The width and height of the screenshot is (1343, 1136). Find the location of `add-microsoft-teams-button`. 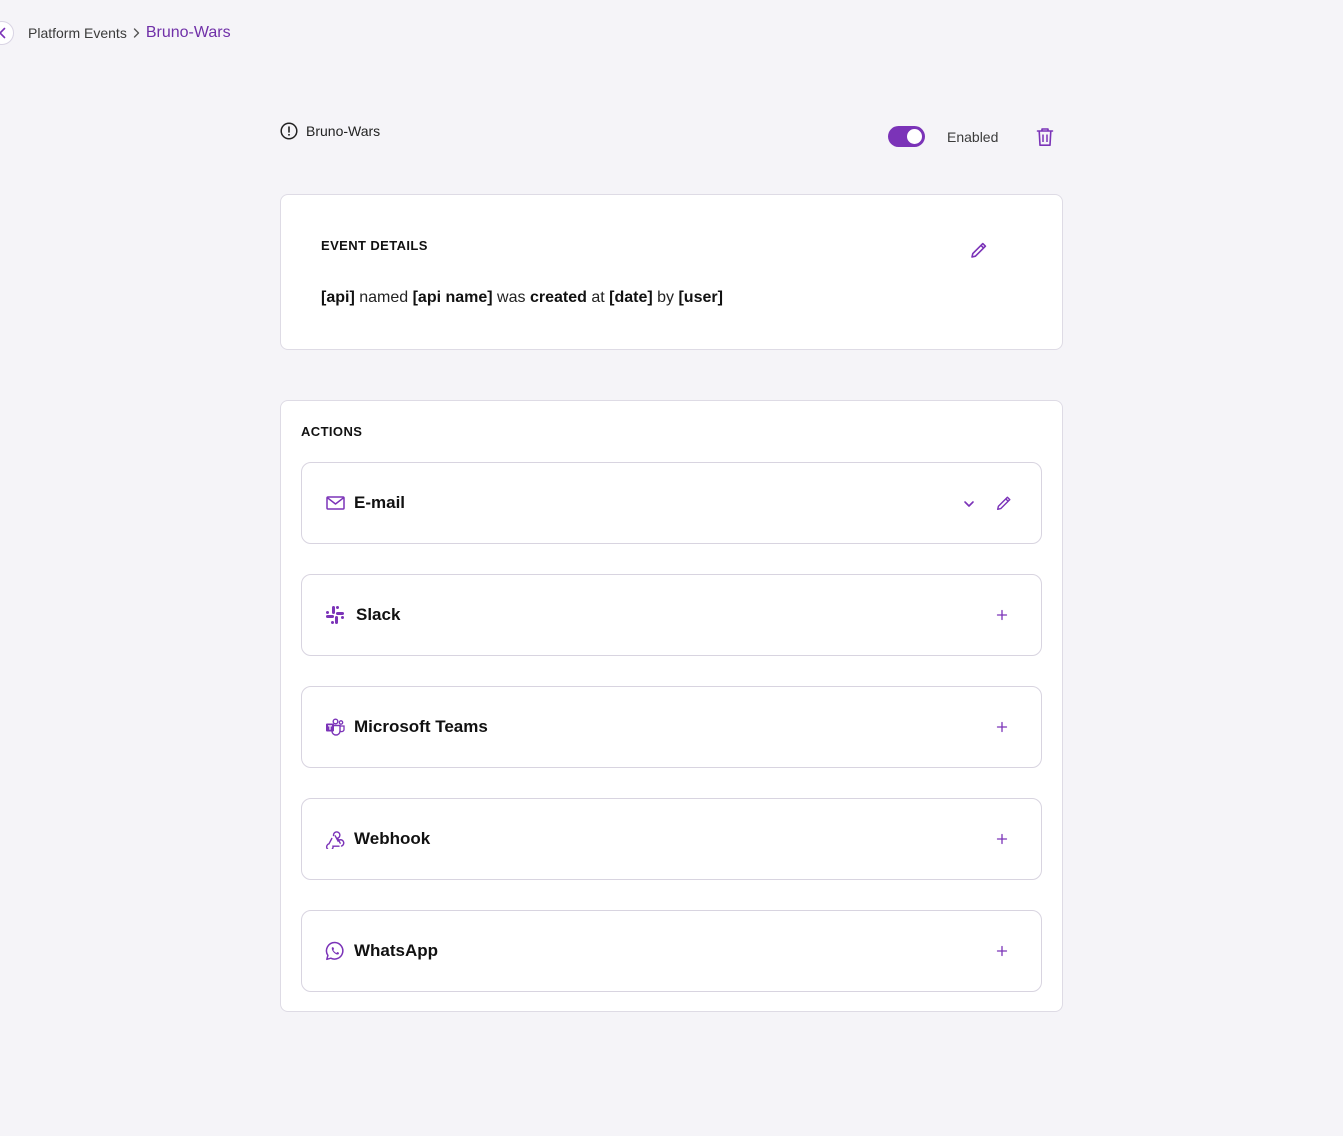

add-microsoft-teams-button is located at coordinates (1002, 729).